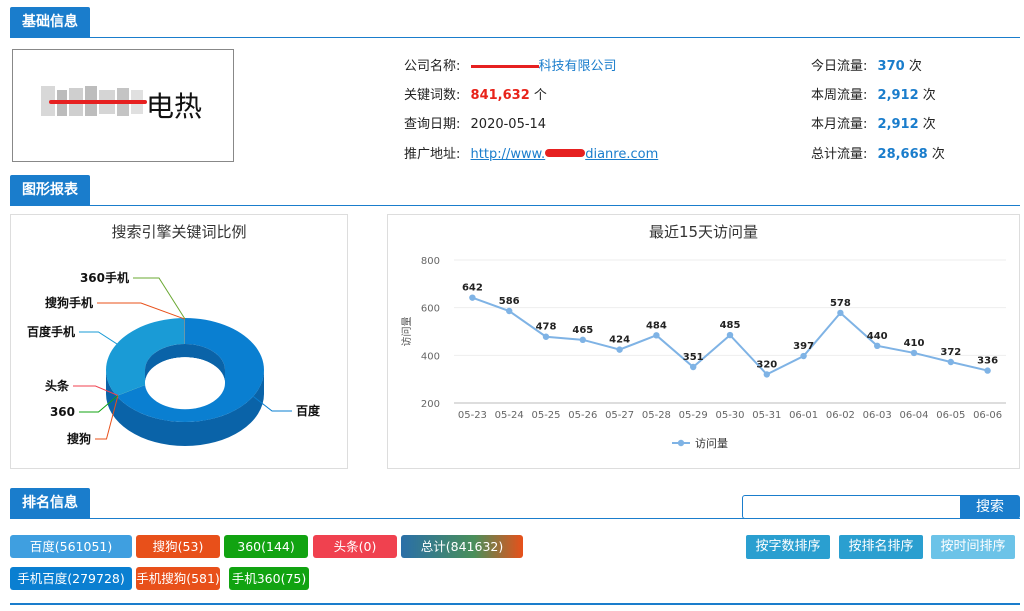 The image size is (1024, 611). I want to click on data-label: 320, so click(766, 364).